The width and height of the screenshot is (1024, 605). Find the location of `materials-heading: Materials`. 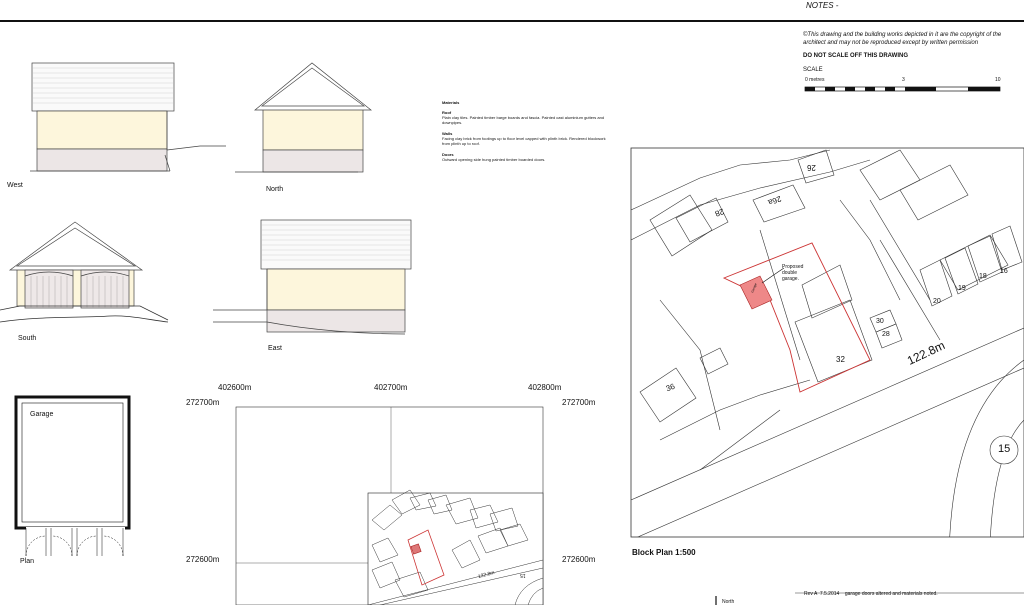

materials-heading: Materials is located at coordinates (451, 102).